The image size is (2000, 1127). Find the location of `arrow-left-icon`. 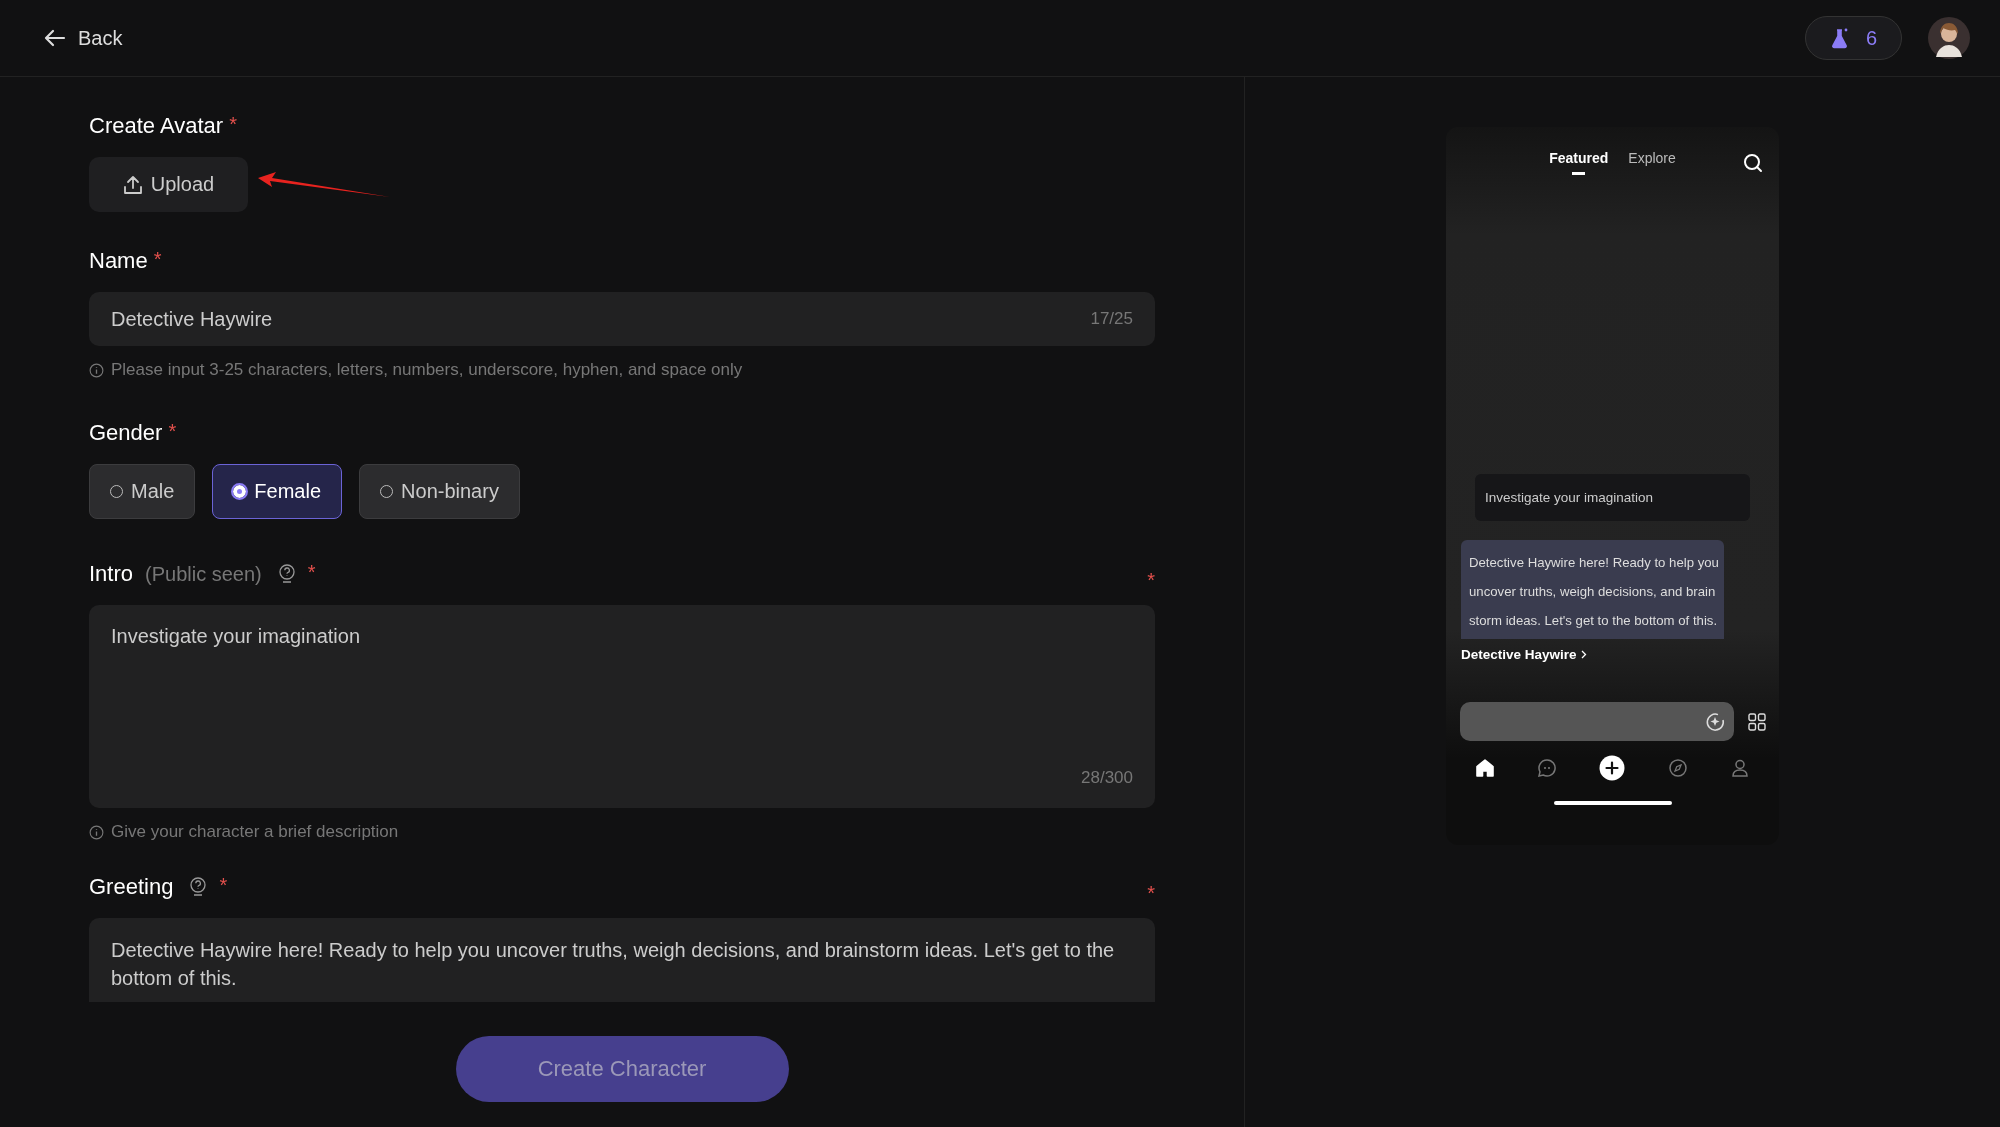

arrow-left-icon is located at coordinates (55, 38).